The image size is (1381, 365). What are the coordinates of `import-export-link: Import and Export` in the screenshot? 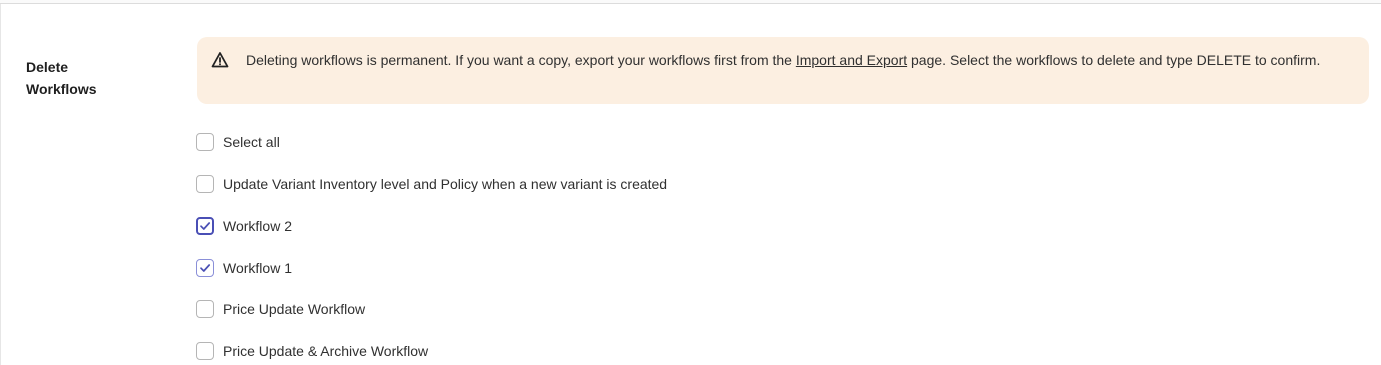 It's located at (851, 60).